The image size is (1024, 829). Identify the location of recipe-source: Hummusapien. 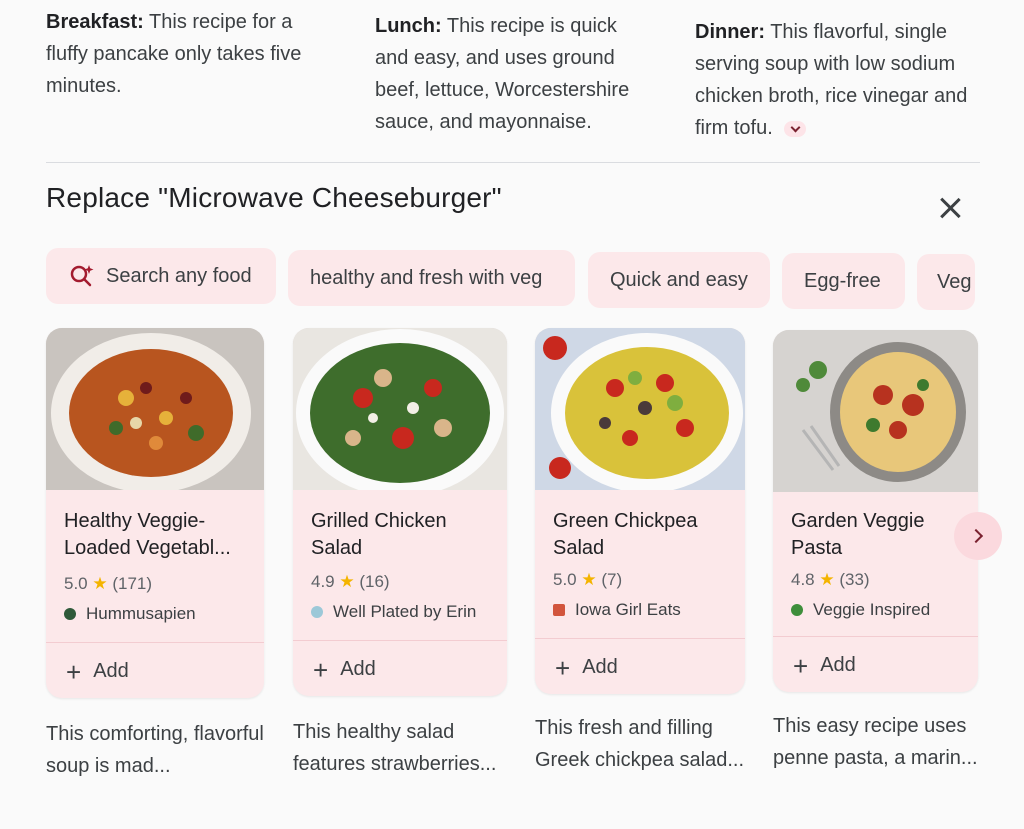
(130, 614).